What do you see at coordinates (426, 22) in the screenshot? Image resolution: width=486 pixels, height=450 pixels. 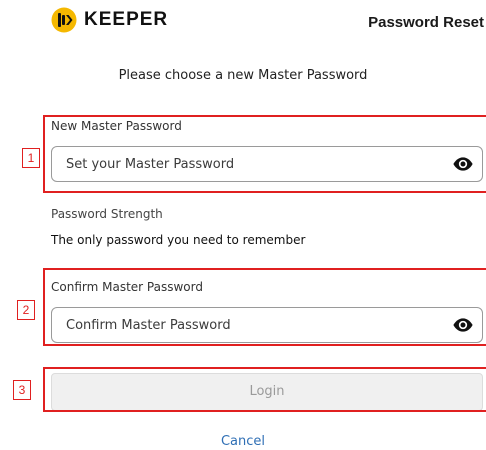 I see `page-title: Password Reset` at bounding box center [426, 22].